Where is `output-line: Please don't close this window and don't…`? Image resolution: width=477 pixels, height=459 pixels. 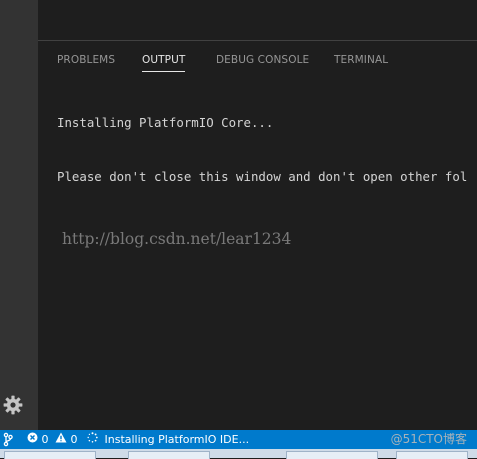
output-line: Please don't close this window and don't… is located at coordinates (262, 176).